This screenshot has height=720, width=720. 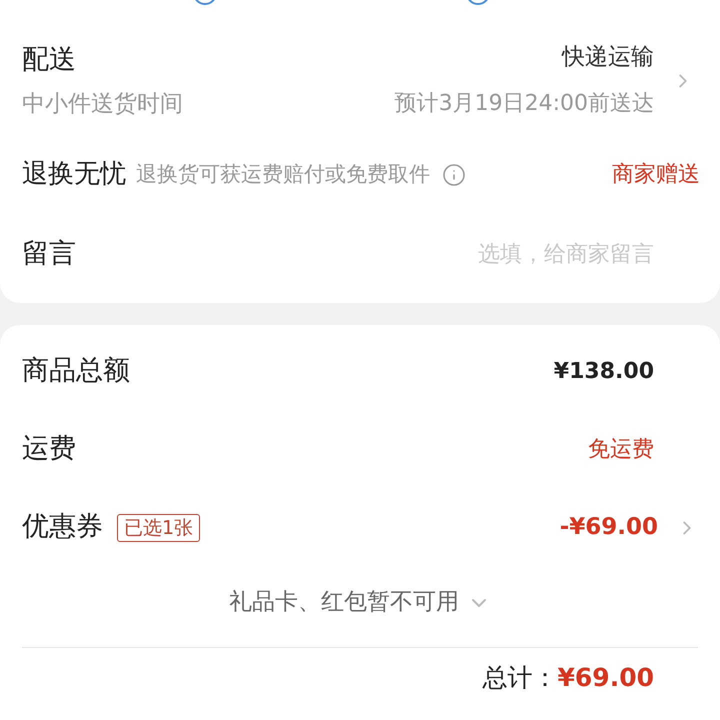 I want to click on delivery-estimate: 预计3月19日24:00前送达, so click(x=524, y=104).